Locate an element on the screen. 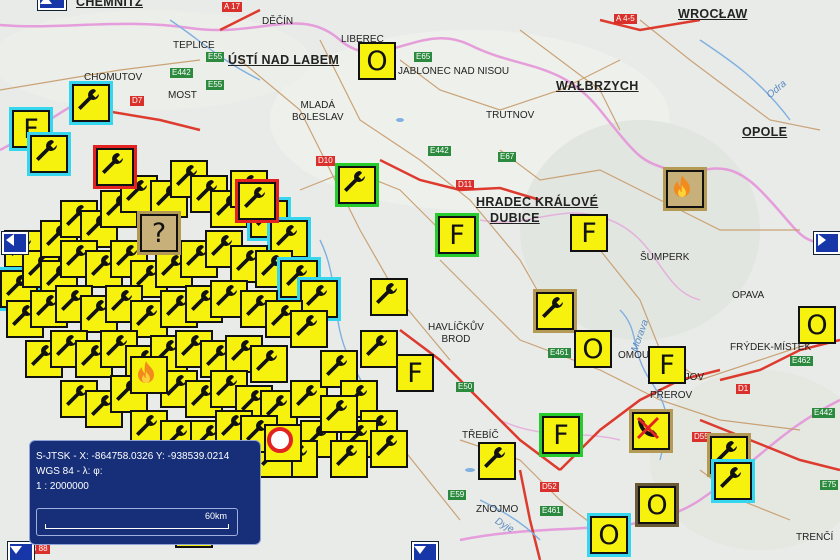  no-entry-icon is located at coordinates (280, 440).